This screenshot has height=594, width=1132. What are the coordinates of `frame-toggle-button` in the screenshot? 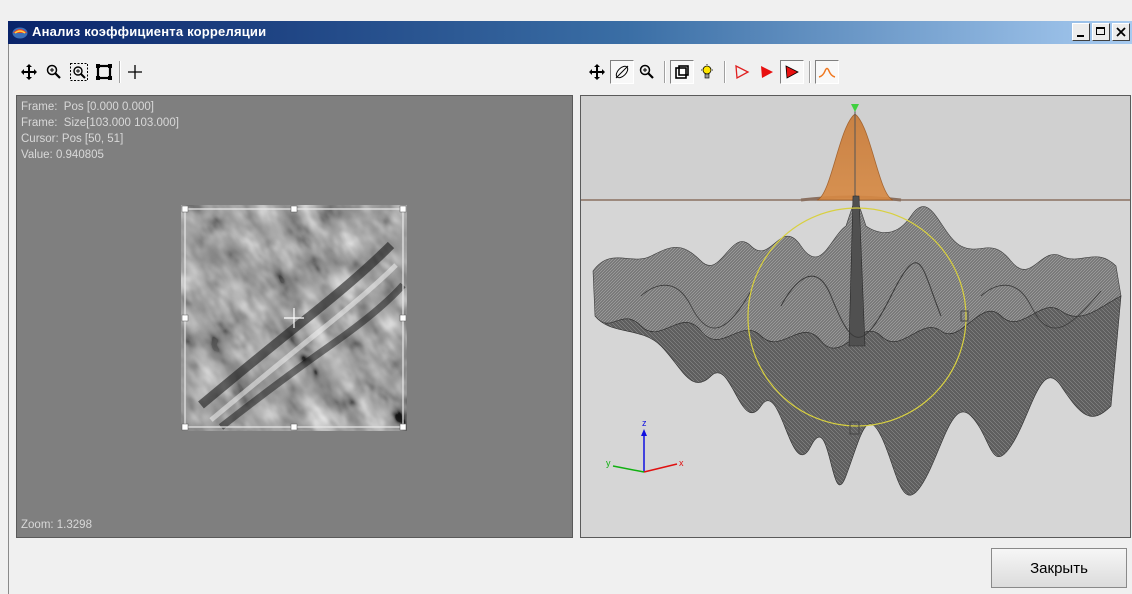 It's located at (682, 72).